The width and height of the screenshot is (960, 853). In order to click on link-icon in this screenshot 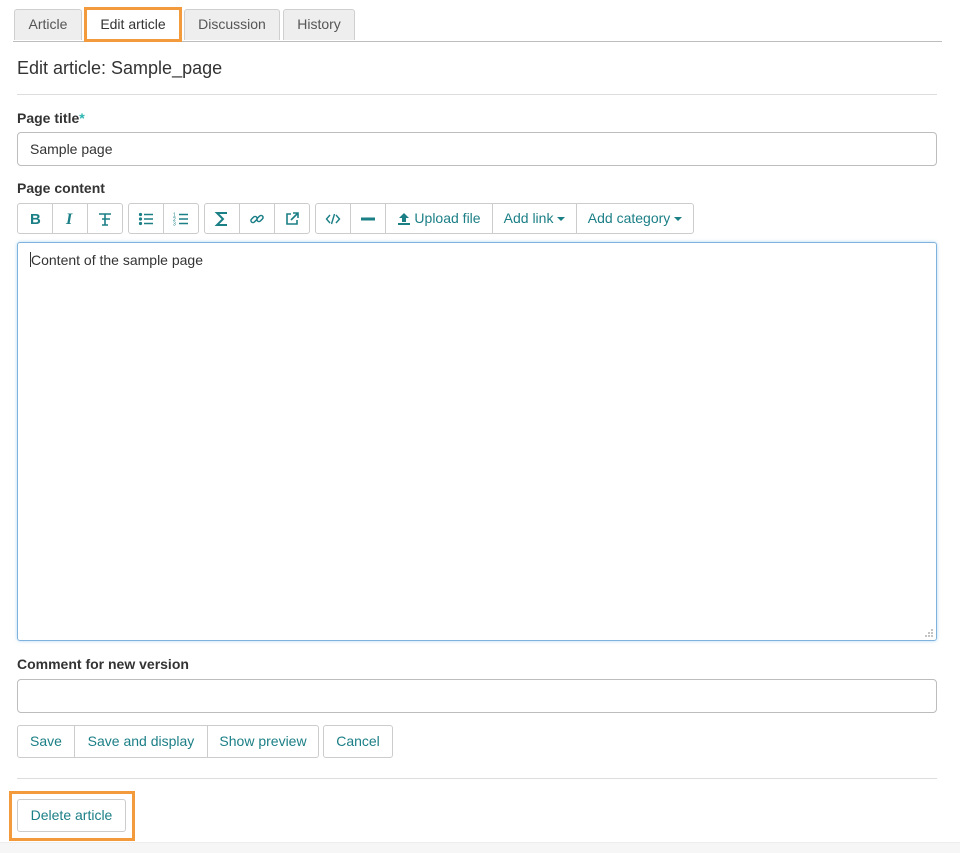, I will do `click(257, 219)`.